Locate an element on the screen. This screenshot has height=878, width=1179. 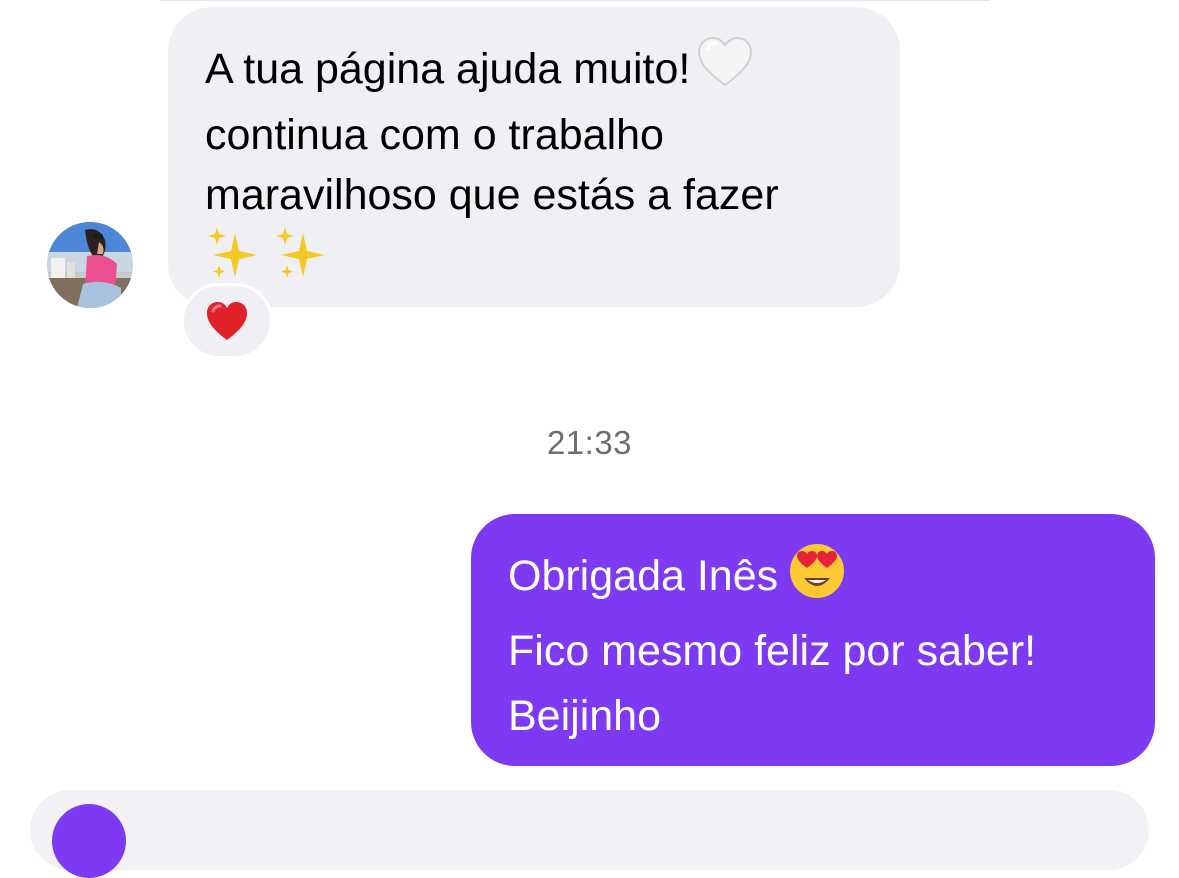
avatar-photo-icon is located at coordinates (90, 265).